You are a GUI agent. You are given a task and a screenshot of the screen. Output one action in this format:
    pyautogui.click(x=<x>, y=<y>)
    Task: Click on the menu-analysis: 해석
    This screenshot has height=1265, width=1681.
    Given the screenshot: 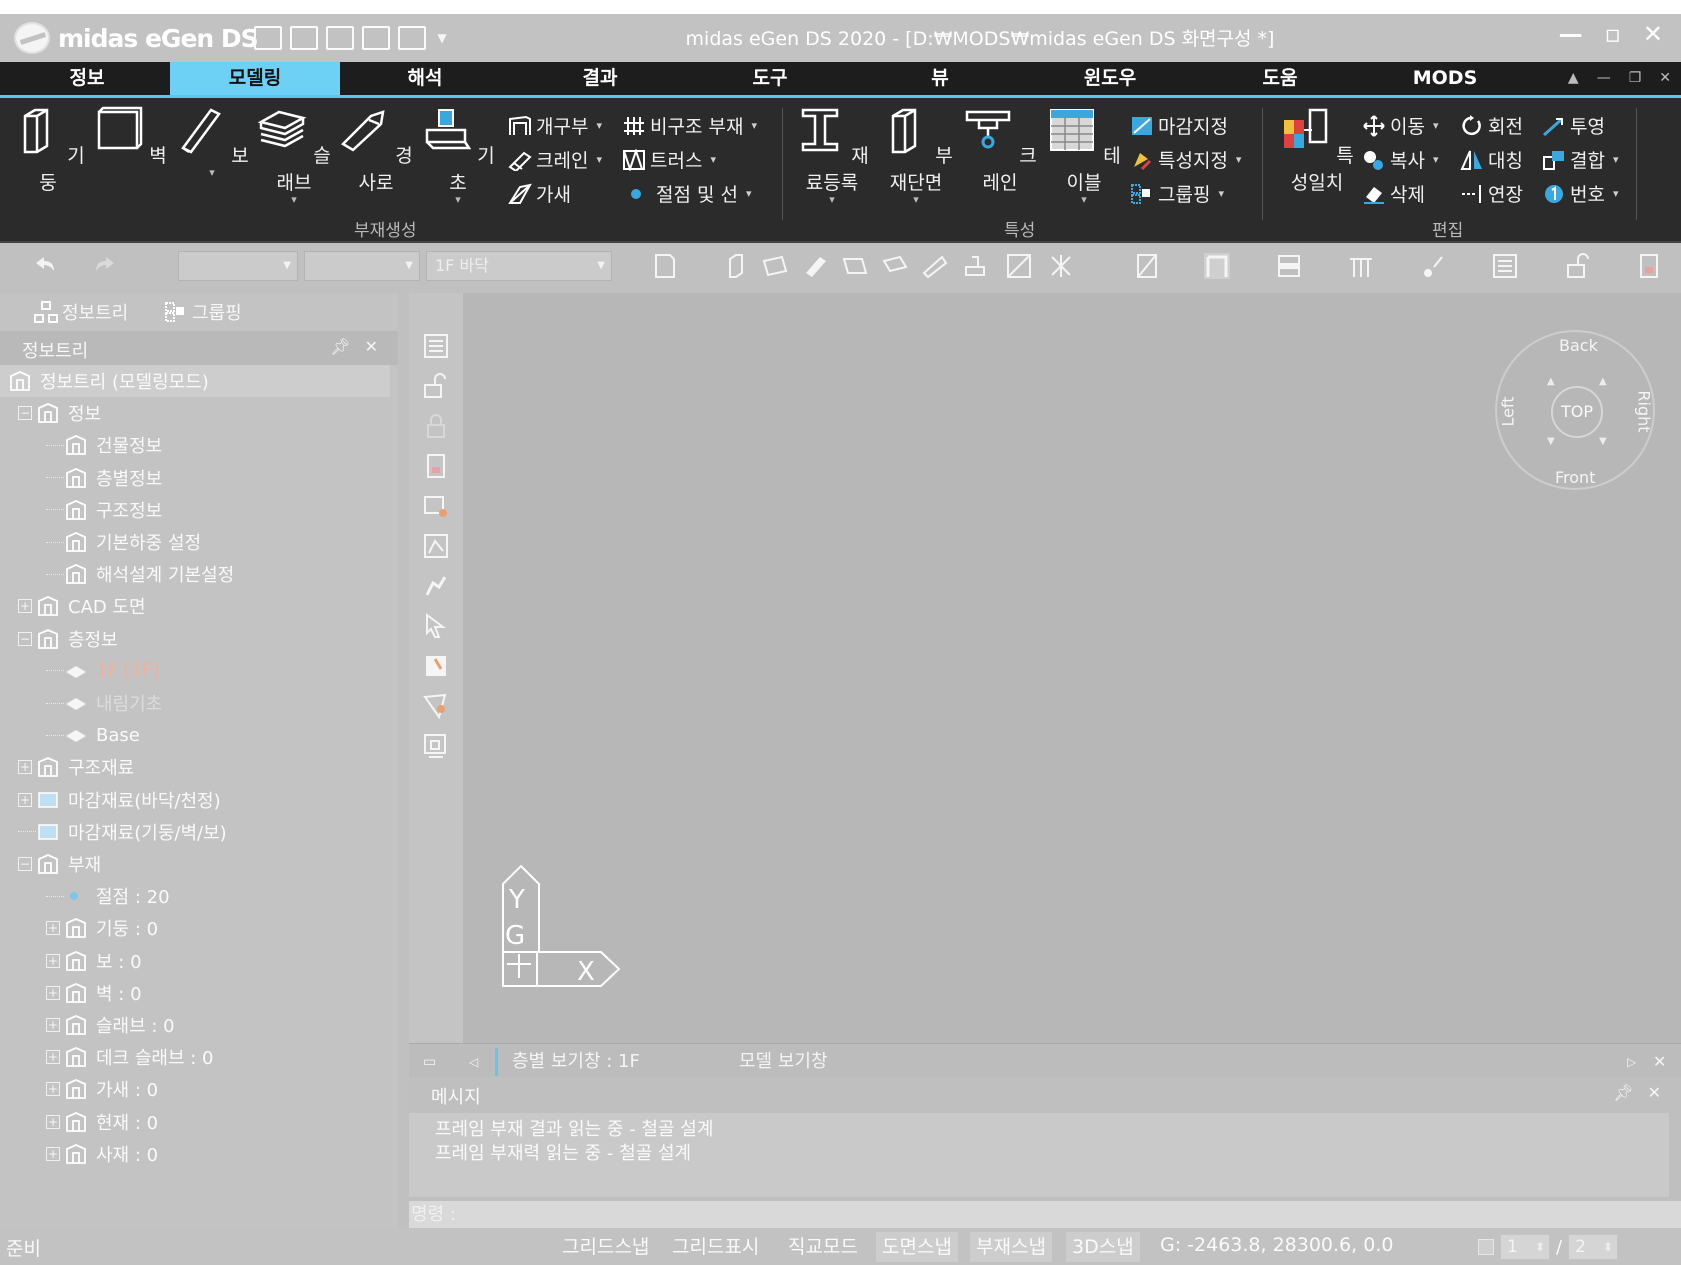 What is the action you would take?
    pyautogui.click(x=425, y=78)
    